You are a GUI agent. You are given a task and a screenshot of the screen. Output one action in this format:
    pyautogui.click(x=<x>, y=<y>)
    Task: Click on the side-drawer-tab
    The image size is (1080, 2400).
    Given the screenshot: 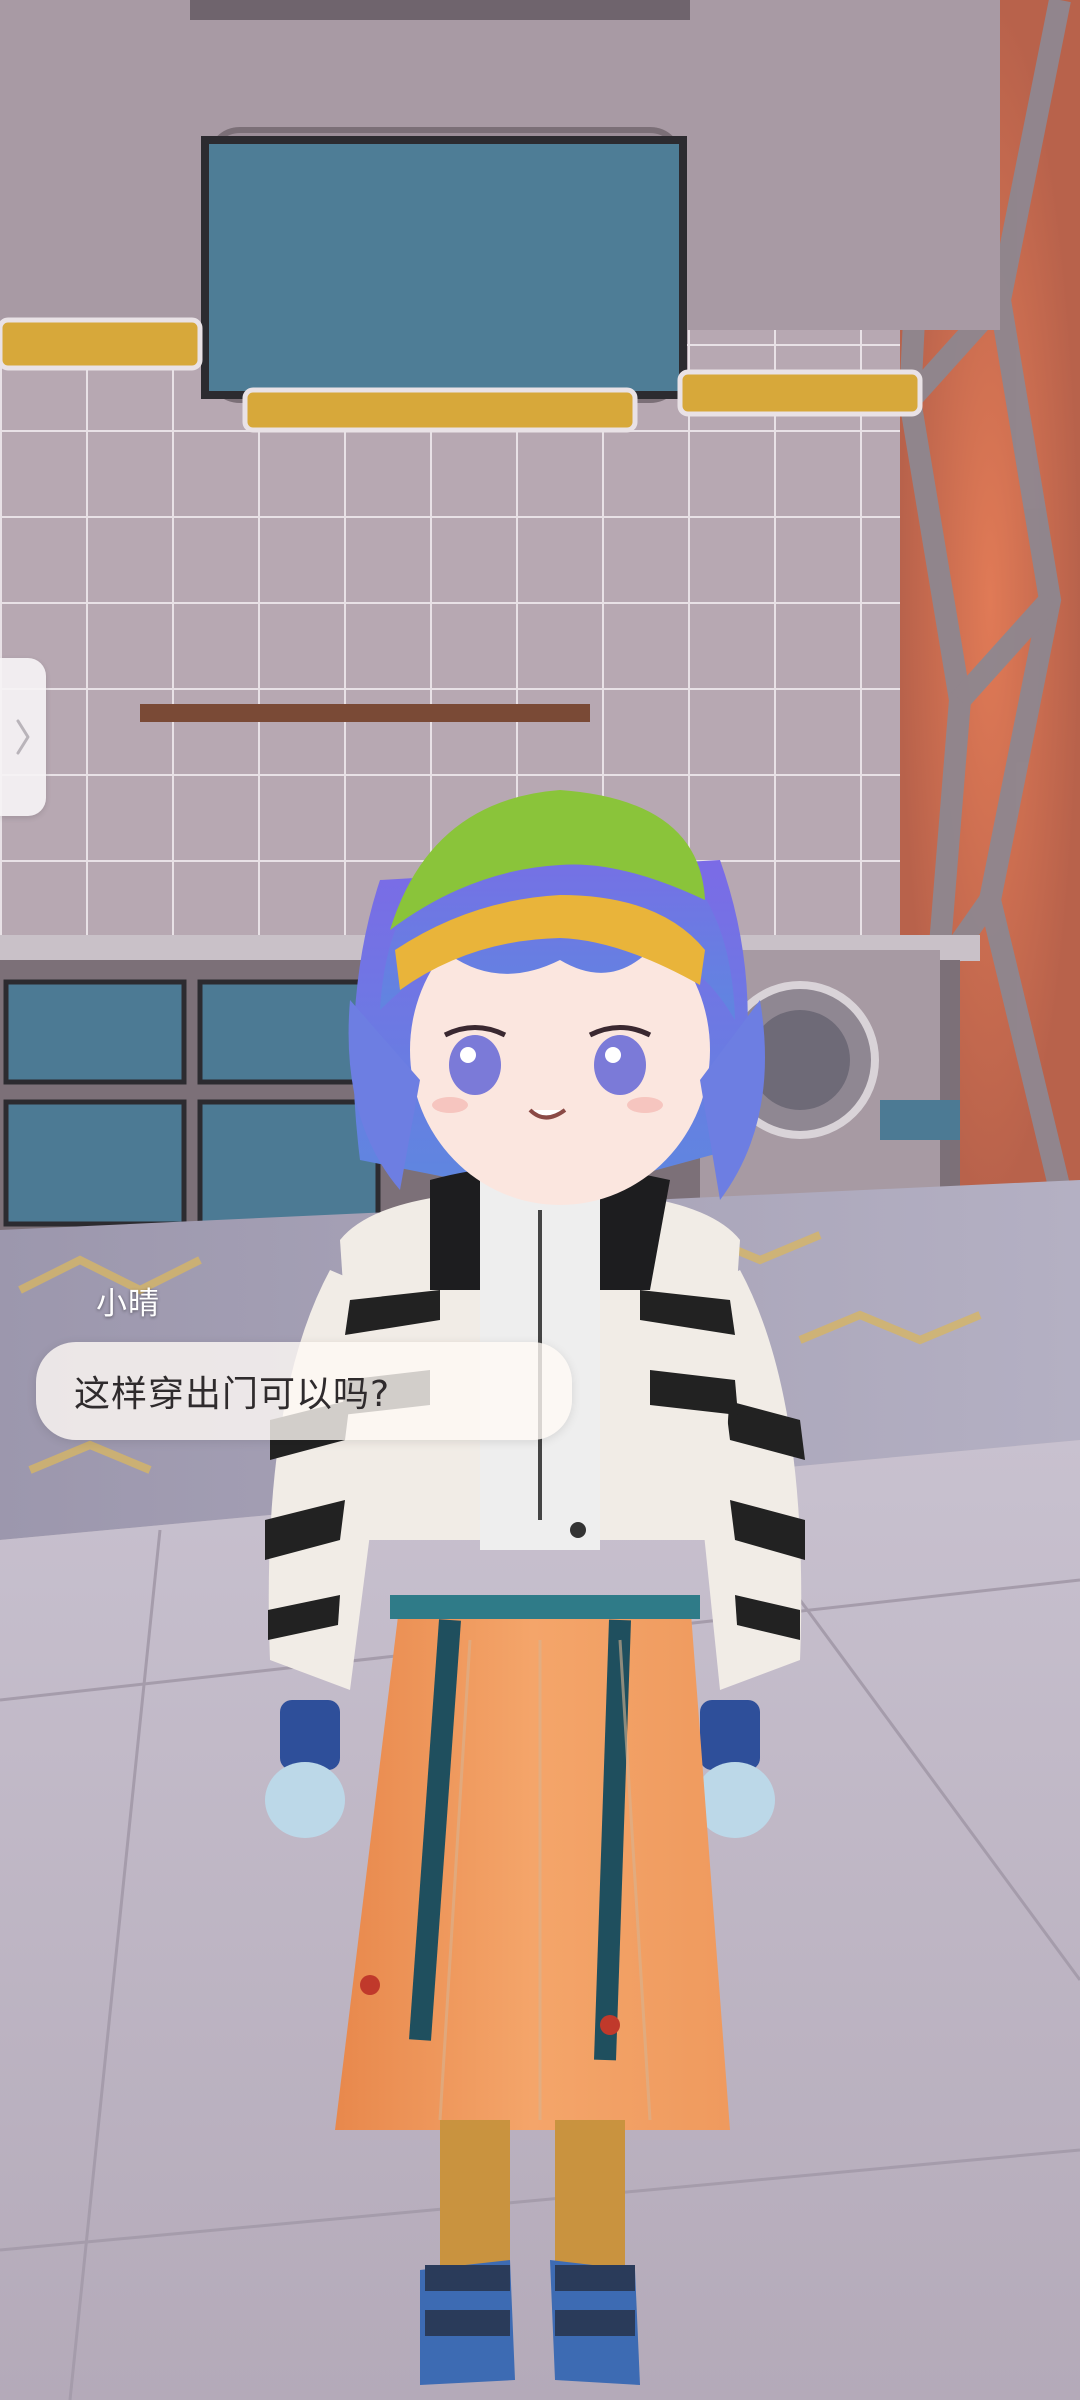 What is the action you would take?
    pyautogui.click(x=23, y=737)
    